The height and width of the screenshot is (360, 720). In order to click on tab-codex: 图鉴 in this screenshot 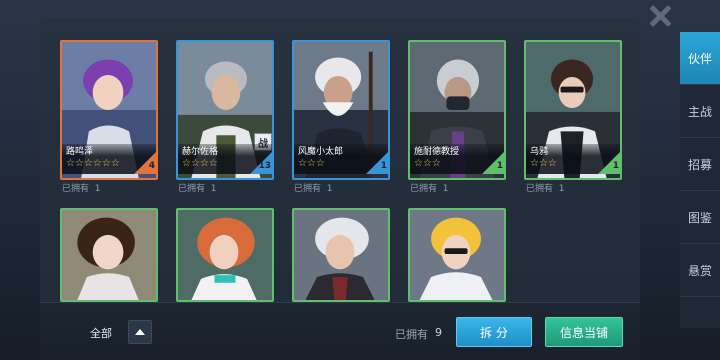, I will do `click(700, 217)`.